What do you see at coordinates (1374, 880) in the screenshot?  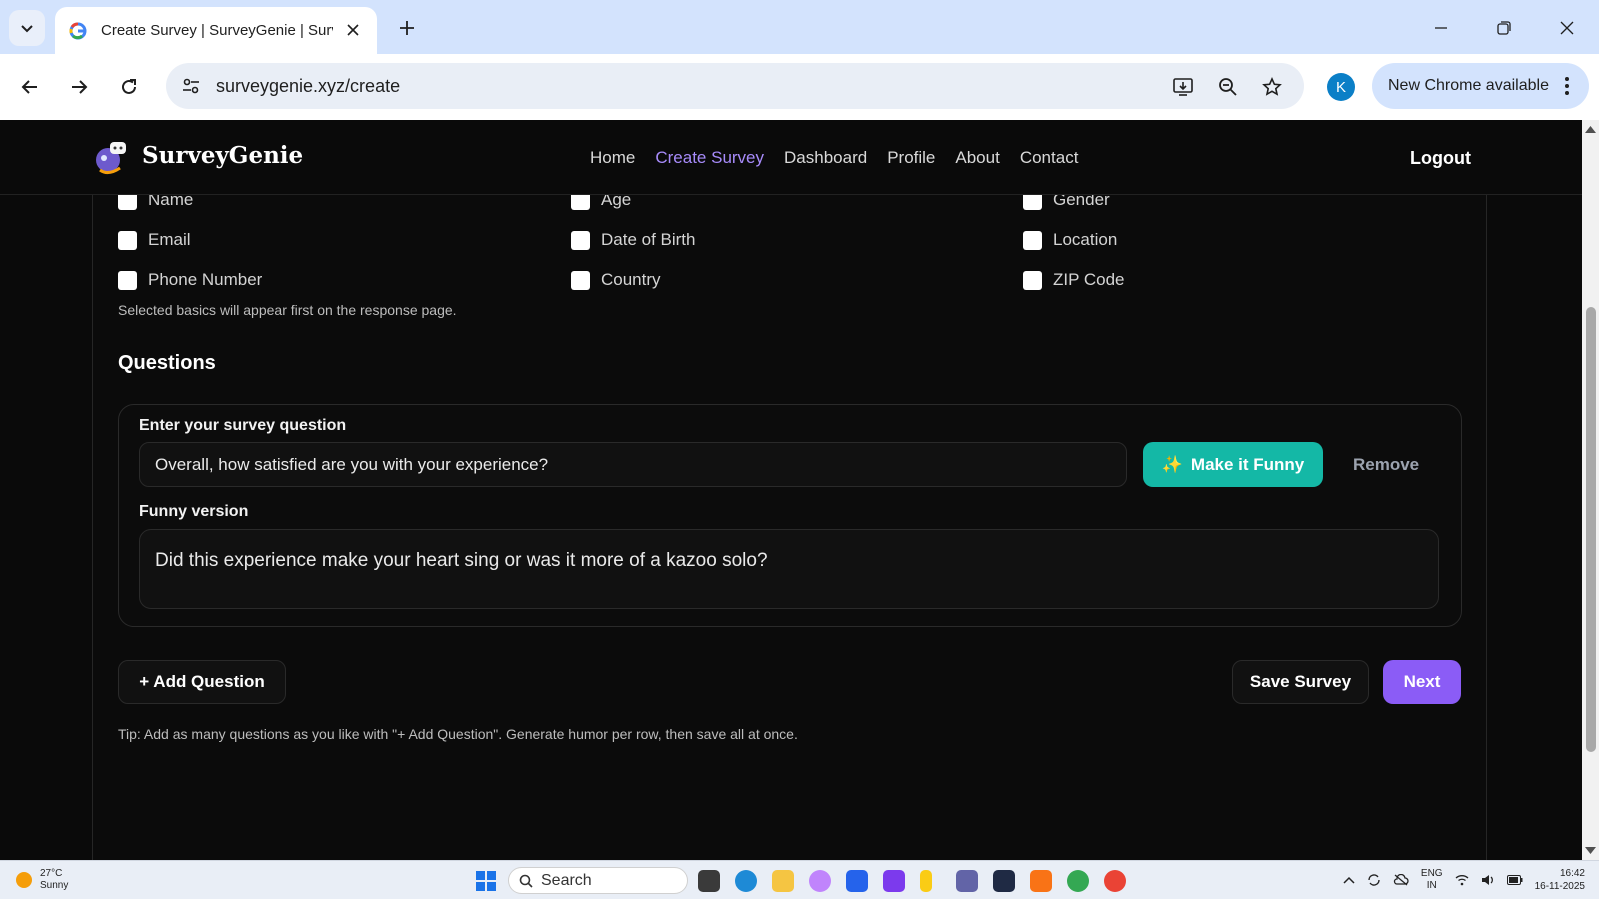 I see `sync-icon` at bounding box center [1374, 880].